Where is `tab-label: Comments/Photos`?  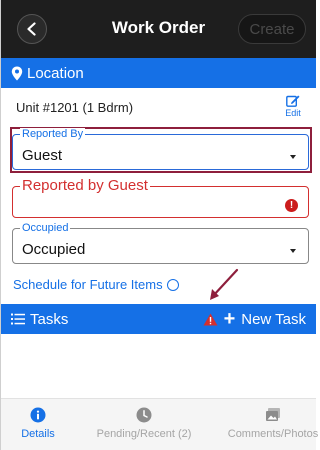 tab-label: Comments/Photos is located at coordinates (273, 434).